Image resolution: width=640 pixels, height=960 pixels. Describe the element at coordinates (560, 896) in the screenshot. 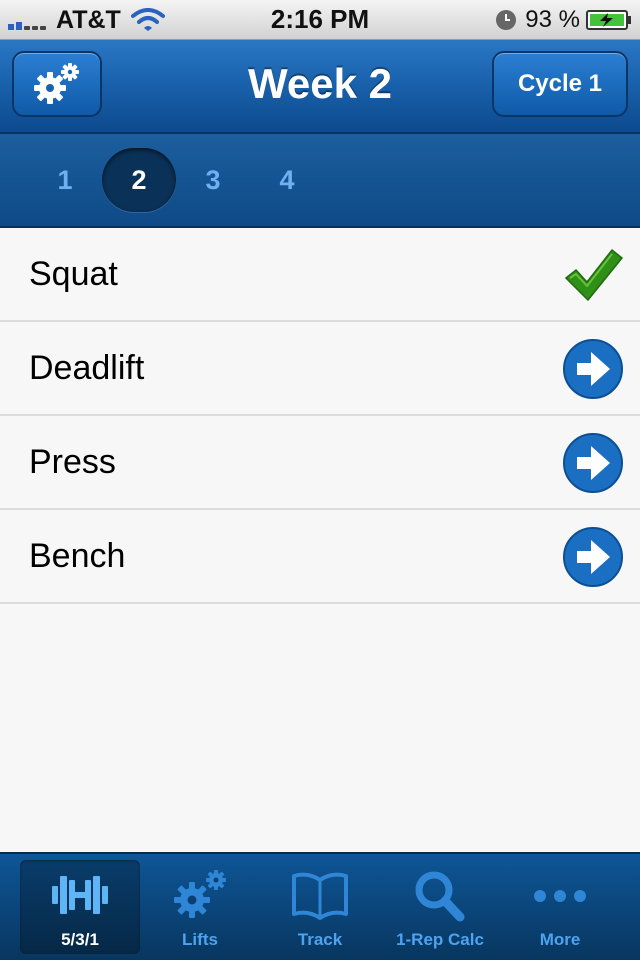

I see `more-dots-icon` at that location.